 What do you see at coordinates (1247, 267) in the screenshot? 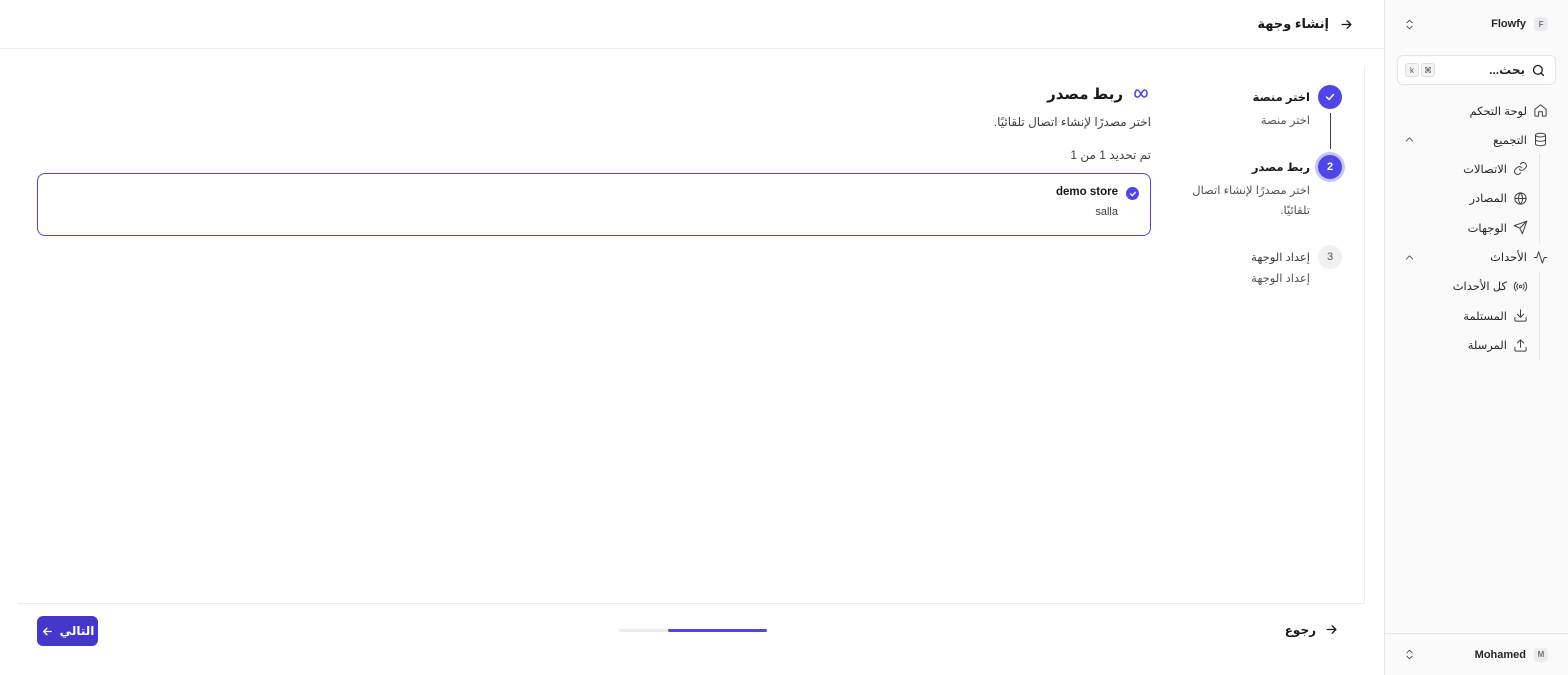
I see `step-text: إعداد الوجهة إعداد الوجهة` at bounding box center [1247, 267].